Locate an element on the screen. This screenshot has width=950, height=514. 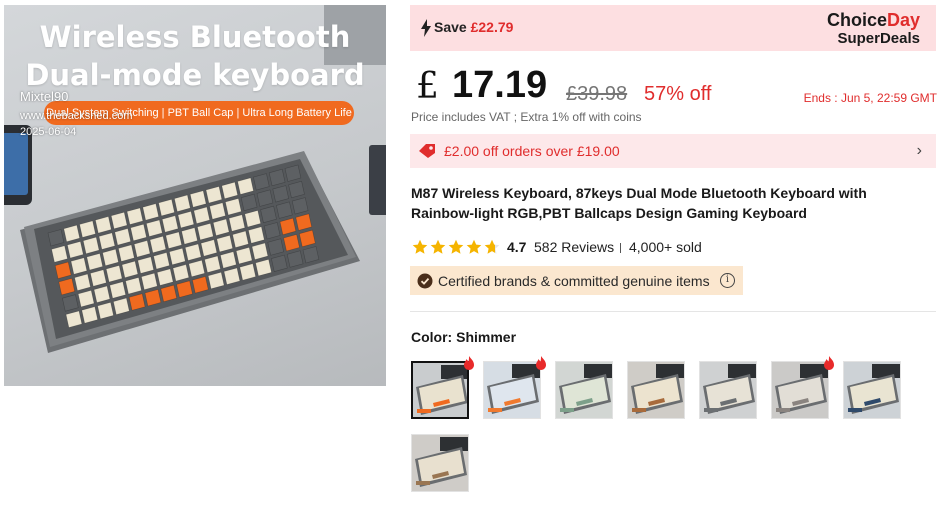
coupon-text: £2.00 off orders over £19.00 is located at coordinates (532, 151).